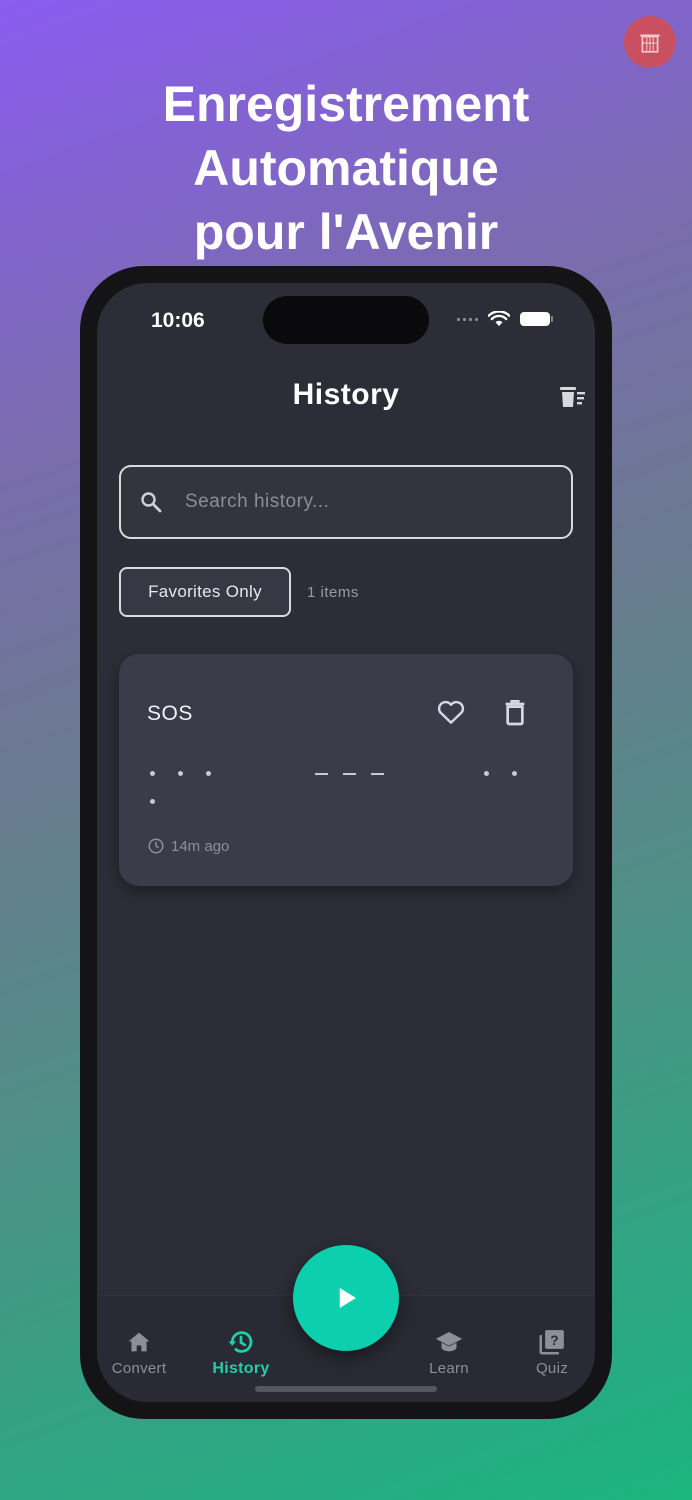  Describe the element at coordinates (346, 104) in the screenshot. I see `promo-line-1: Enregistrement` at that location.